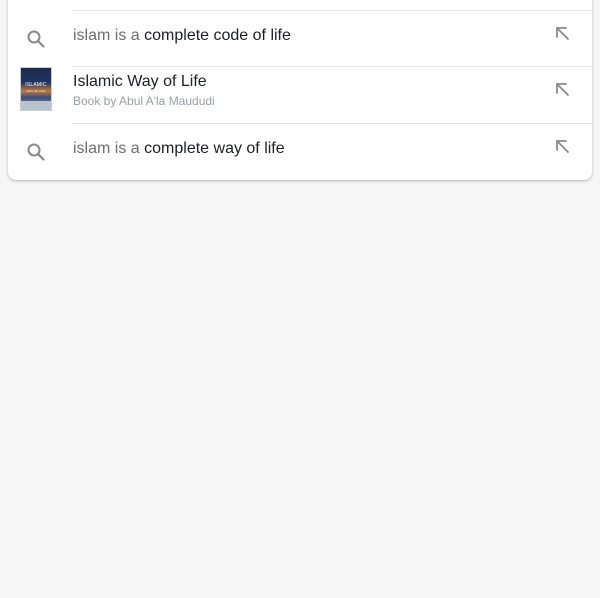 The width and height of the screenshot is (600, 598). I want to click on thumbnail-subtitle: WAY OF LIFE, so click(36, 91).